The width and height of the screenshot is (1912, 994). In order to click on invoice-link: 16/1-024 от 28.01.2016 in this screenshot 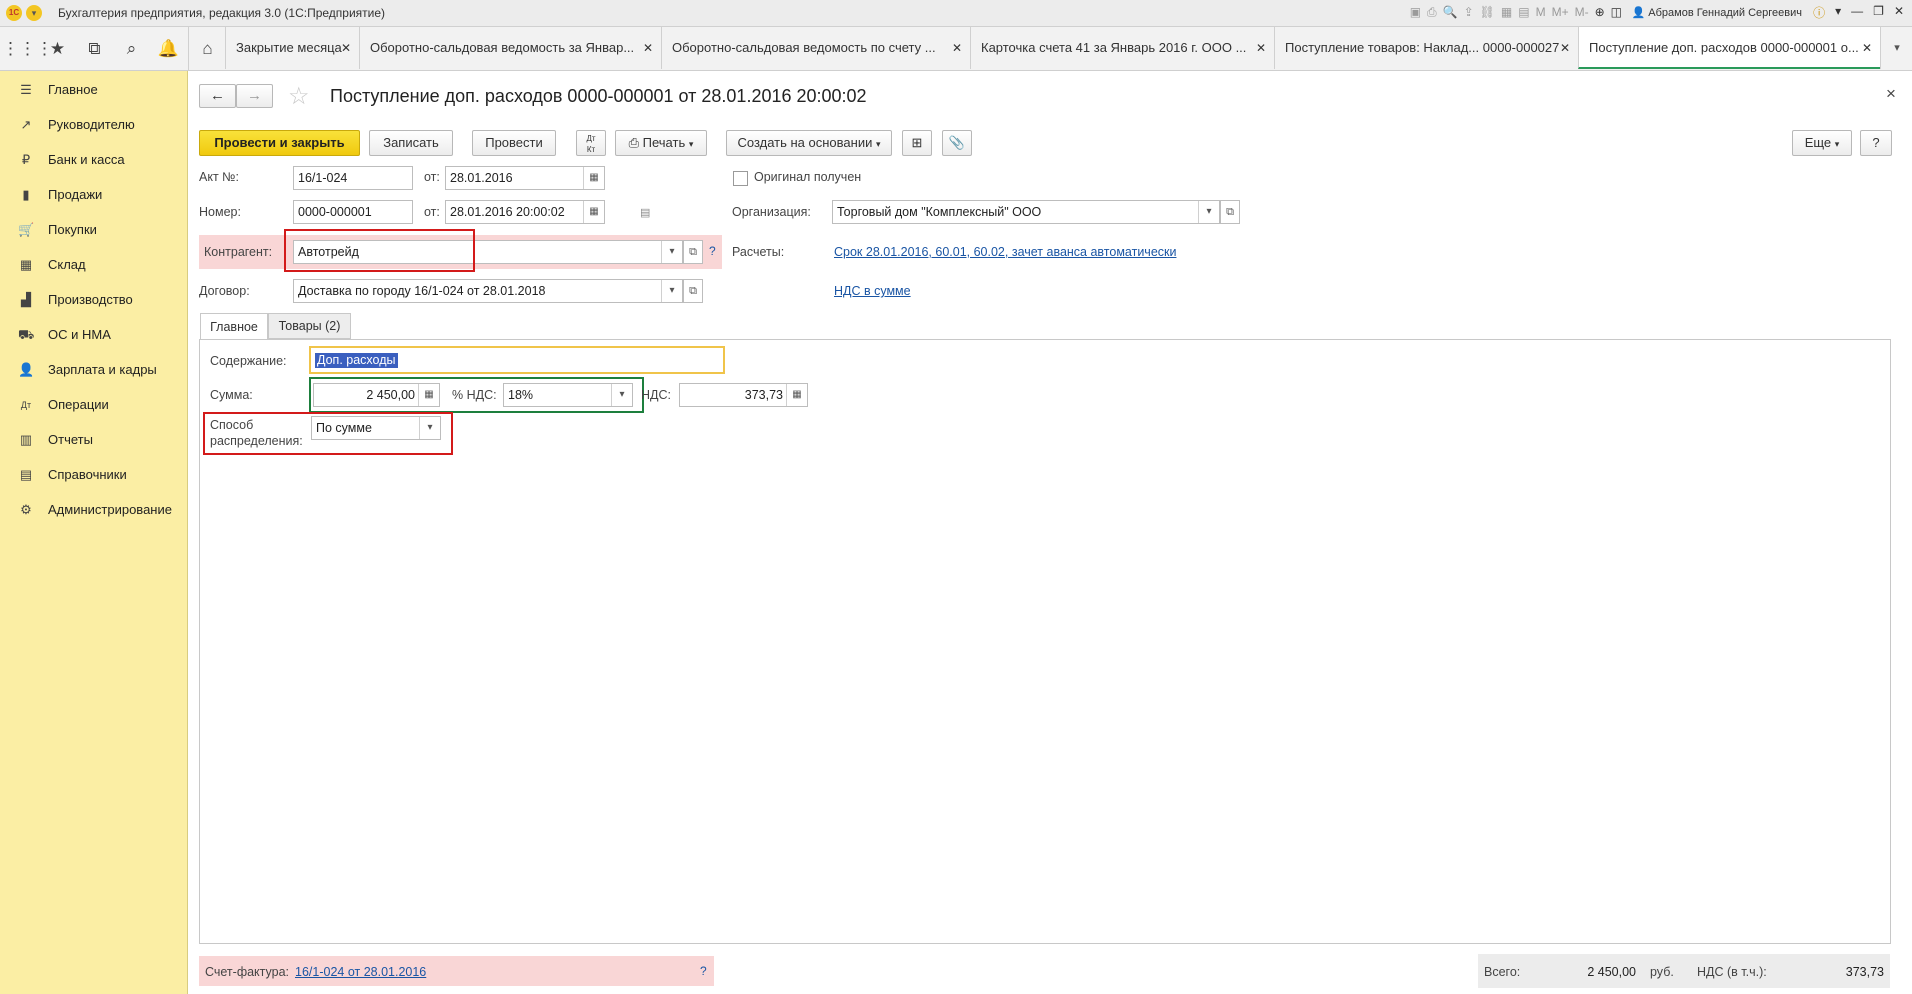, I will do `click(360, 972)`.